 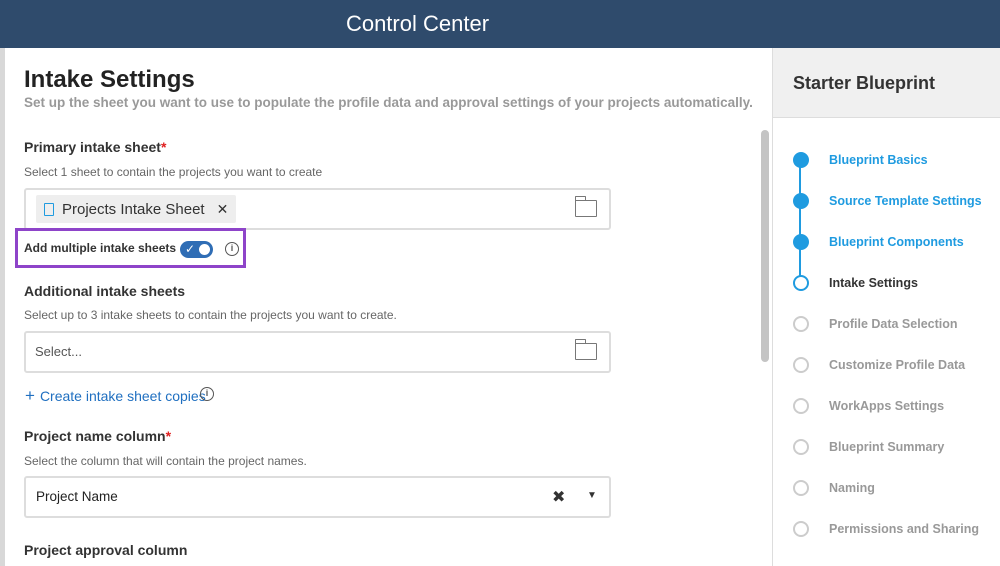 I want to click on step-label: Blueprint Basics, so click(x=878, y=160).